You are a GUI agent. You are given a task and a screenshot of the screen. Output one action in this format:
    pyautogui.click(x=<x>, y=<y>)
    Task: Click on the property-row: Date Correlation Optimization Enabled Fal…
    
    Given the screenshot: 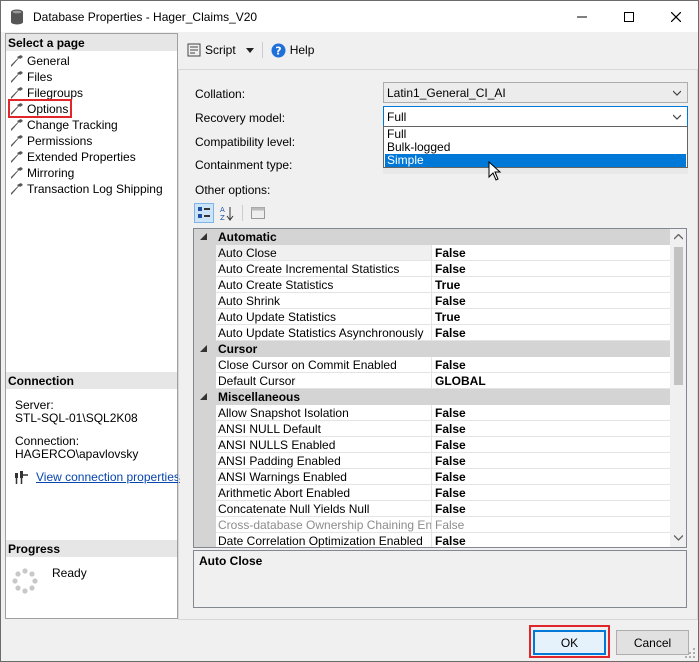 What is the action you would take?
    pyautogui.click(x=432, y=540)
    